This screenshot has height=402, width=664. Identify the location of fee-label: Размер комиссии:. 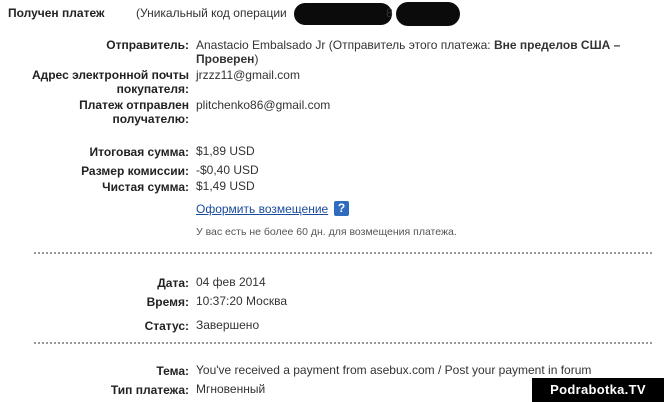
(135, 171).